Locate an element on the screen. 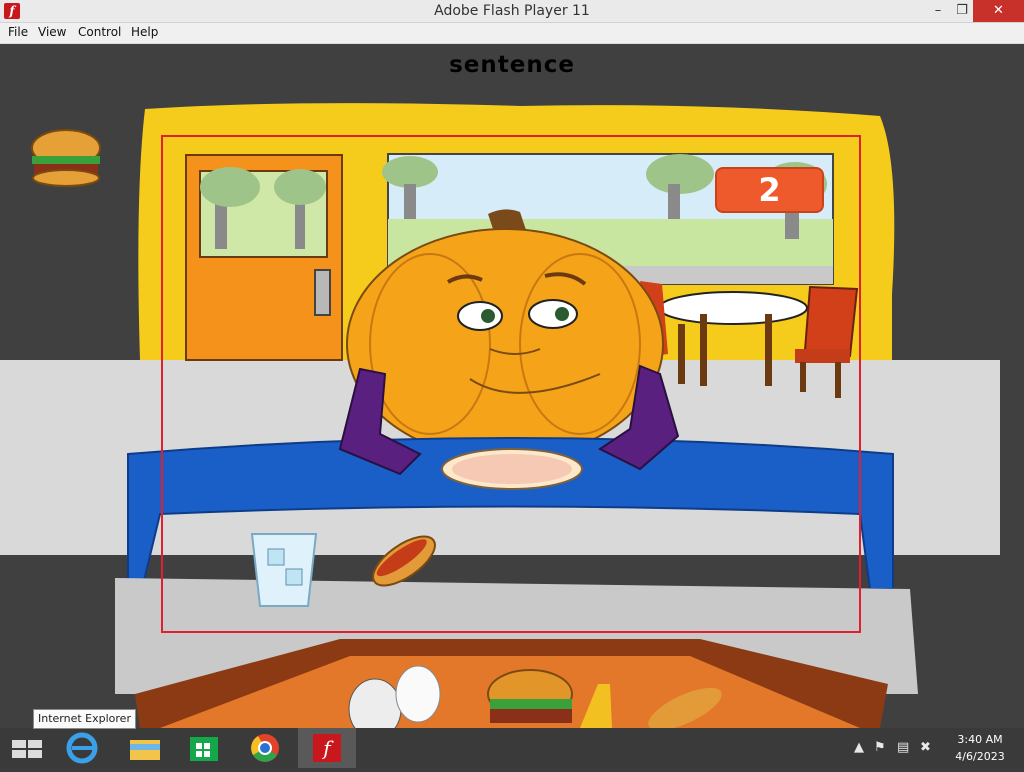 Image resolution: width=1024 pixels, height=772 pixels. burger-menu-icon is located at coordinates (66, 158).